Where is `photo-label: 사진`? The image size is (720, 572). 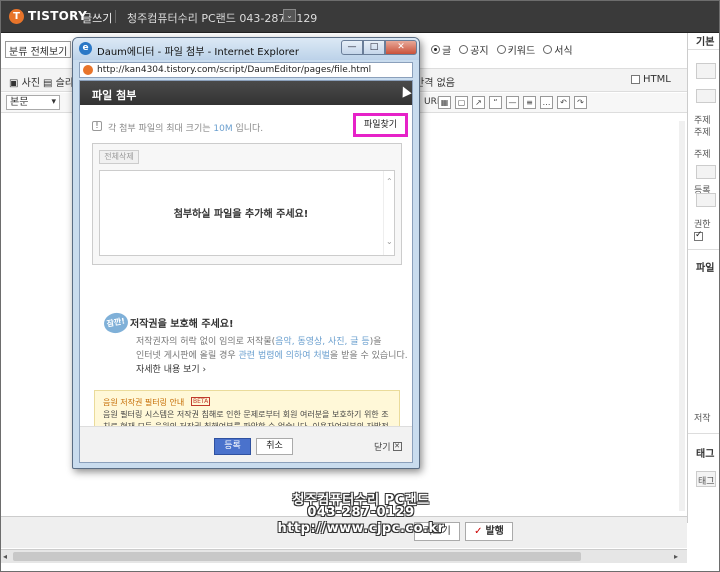 photo-label: 사진 is located at coordinates (31, 83).